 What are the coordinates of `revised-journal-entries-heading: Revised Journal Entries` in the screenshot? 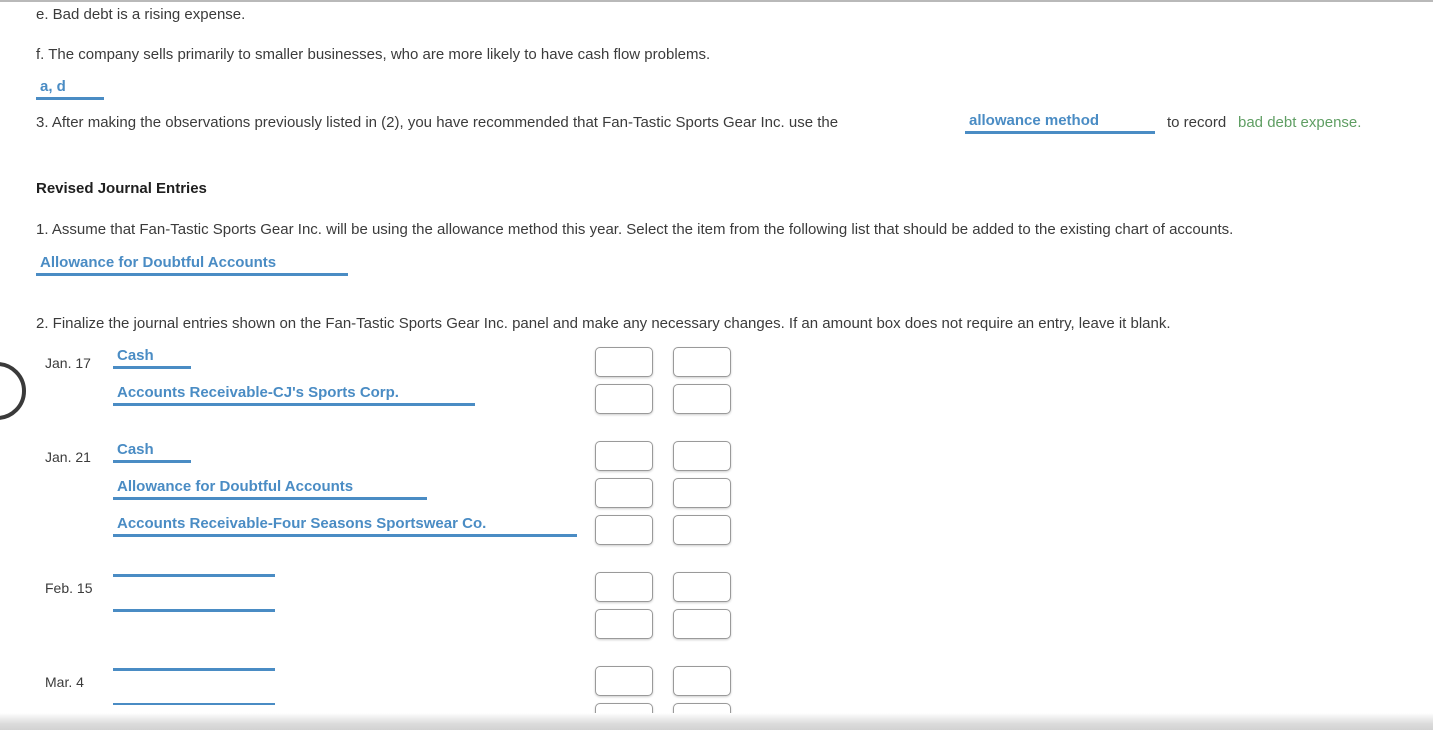 It's located at (121, 188).